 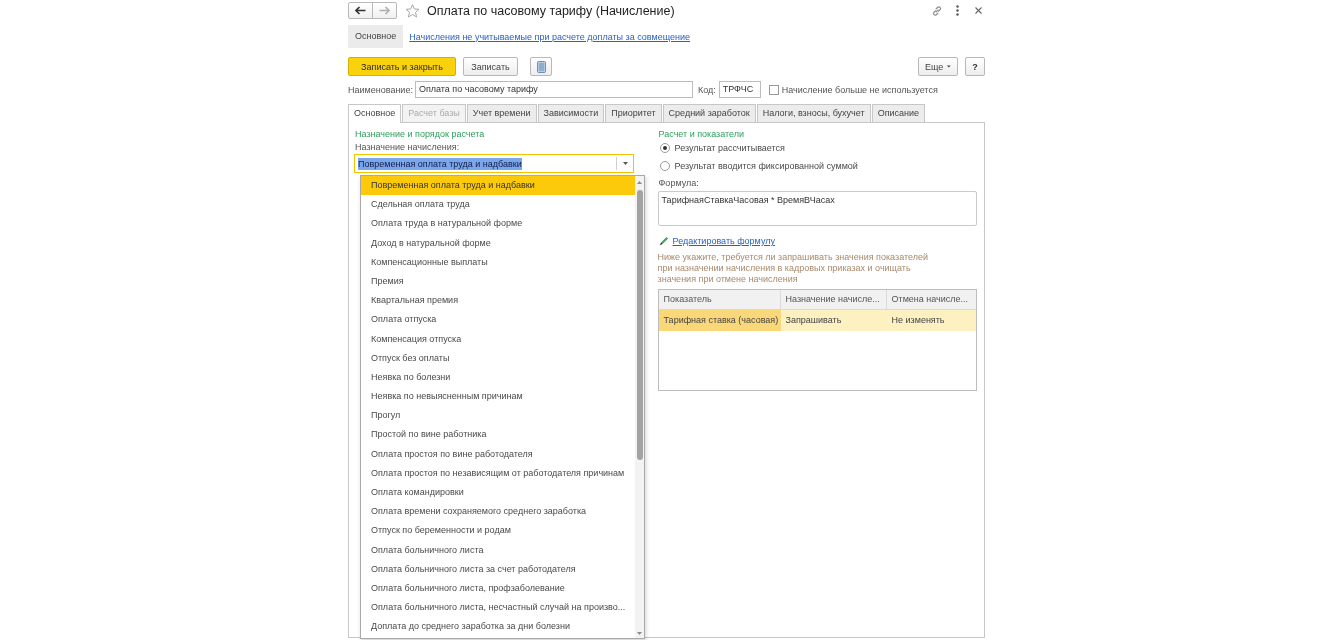 I want to click on document-button, so click(x=541, y=66).